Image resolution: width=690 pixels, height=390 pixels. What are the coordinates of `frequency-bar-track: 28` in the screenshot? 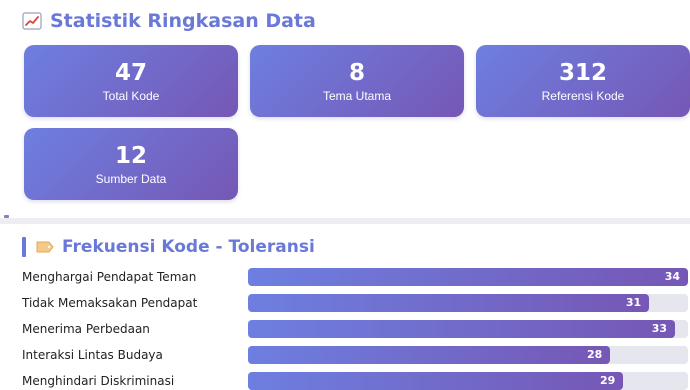 It's located at (468, 355).